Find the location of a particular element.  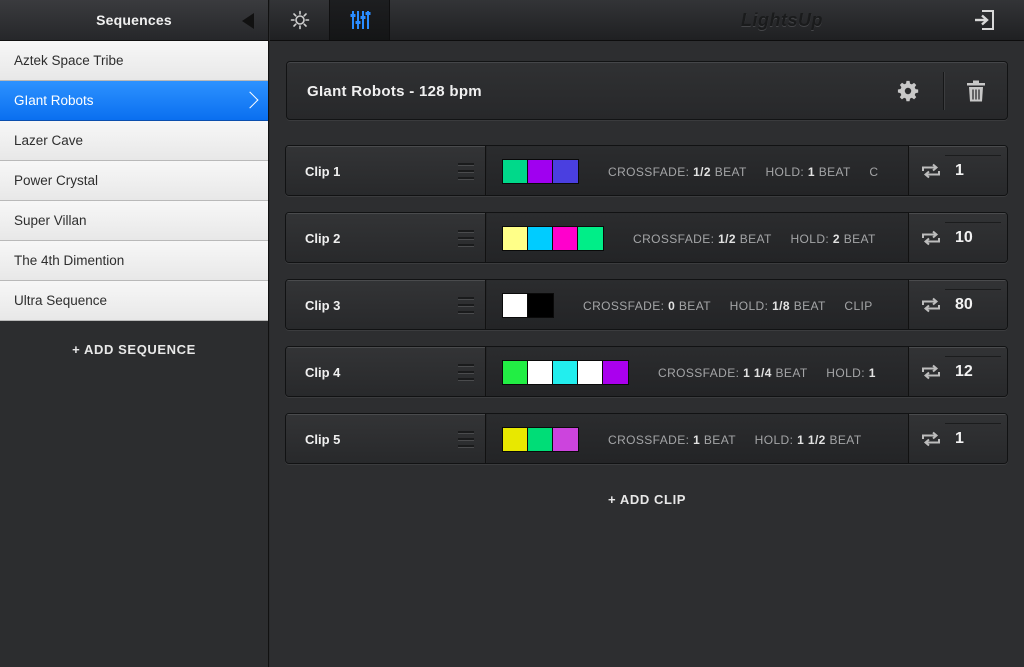

clip-details: CROSSFADE: 0 BEAT HOLD: 1/8 BEAT CLIP is located at coordinates (697, 304).